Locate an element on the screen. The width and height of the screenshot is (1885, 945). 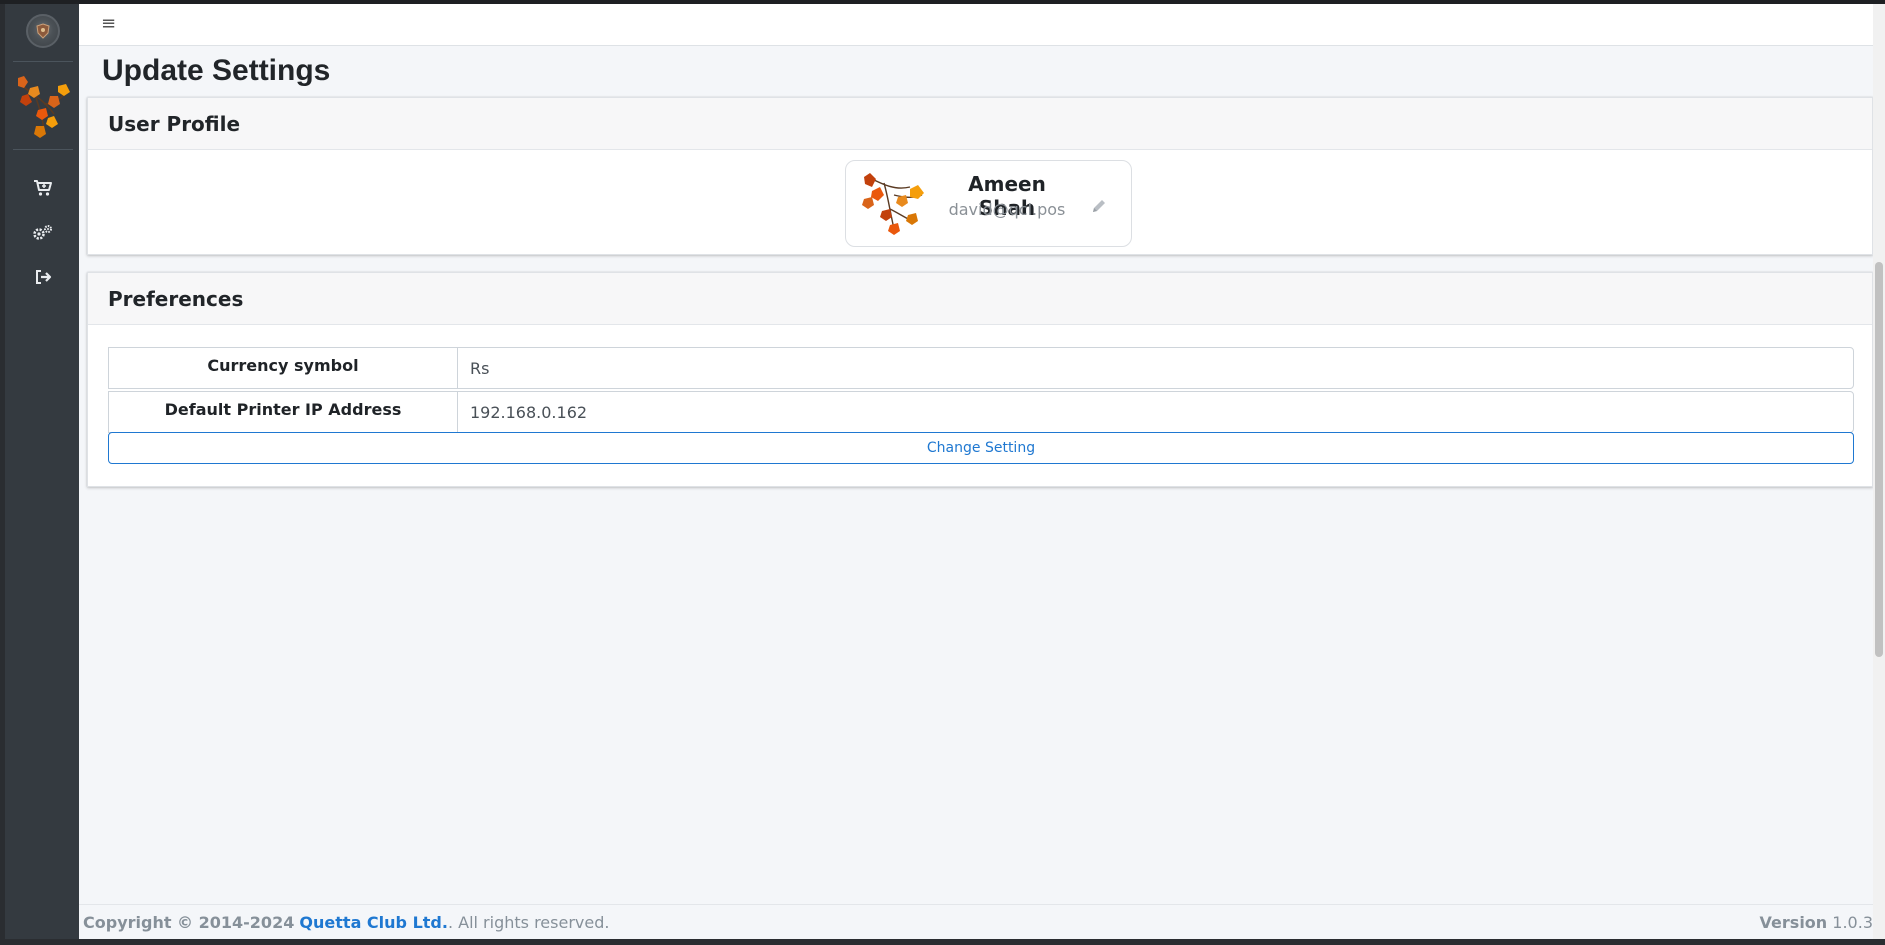
edit-pencil-icon is located at coordinates (1099, 206).